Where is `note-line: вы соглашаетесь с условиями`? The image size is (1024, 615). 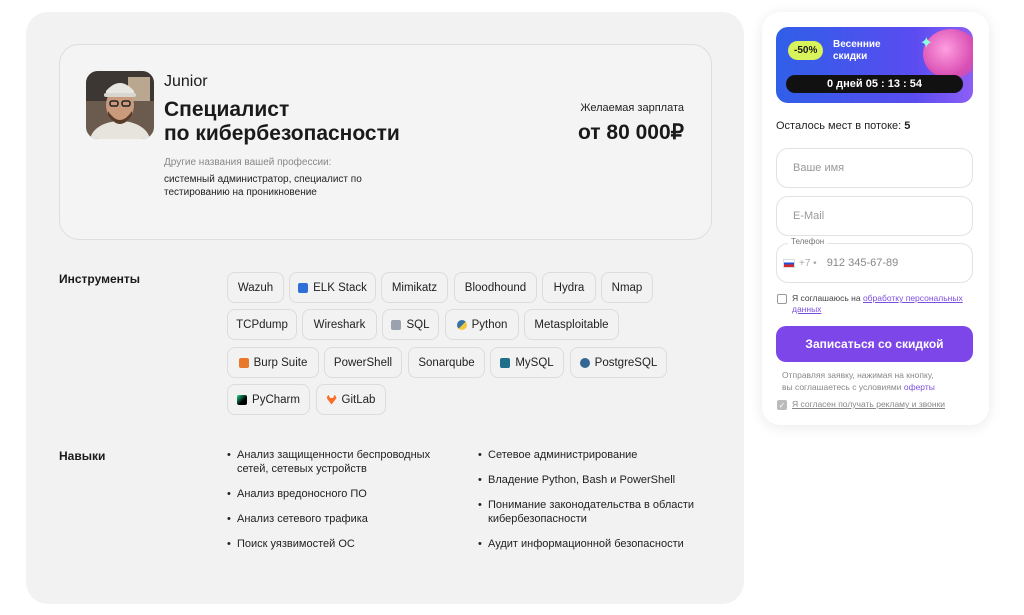
note-line: вы соглашаетесь с условиями is located at coordinates (842, 387).